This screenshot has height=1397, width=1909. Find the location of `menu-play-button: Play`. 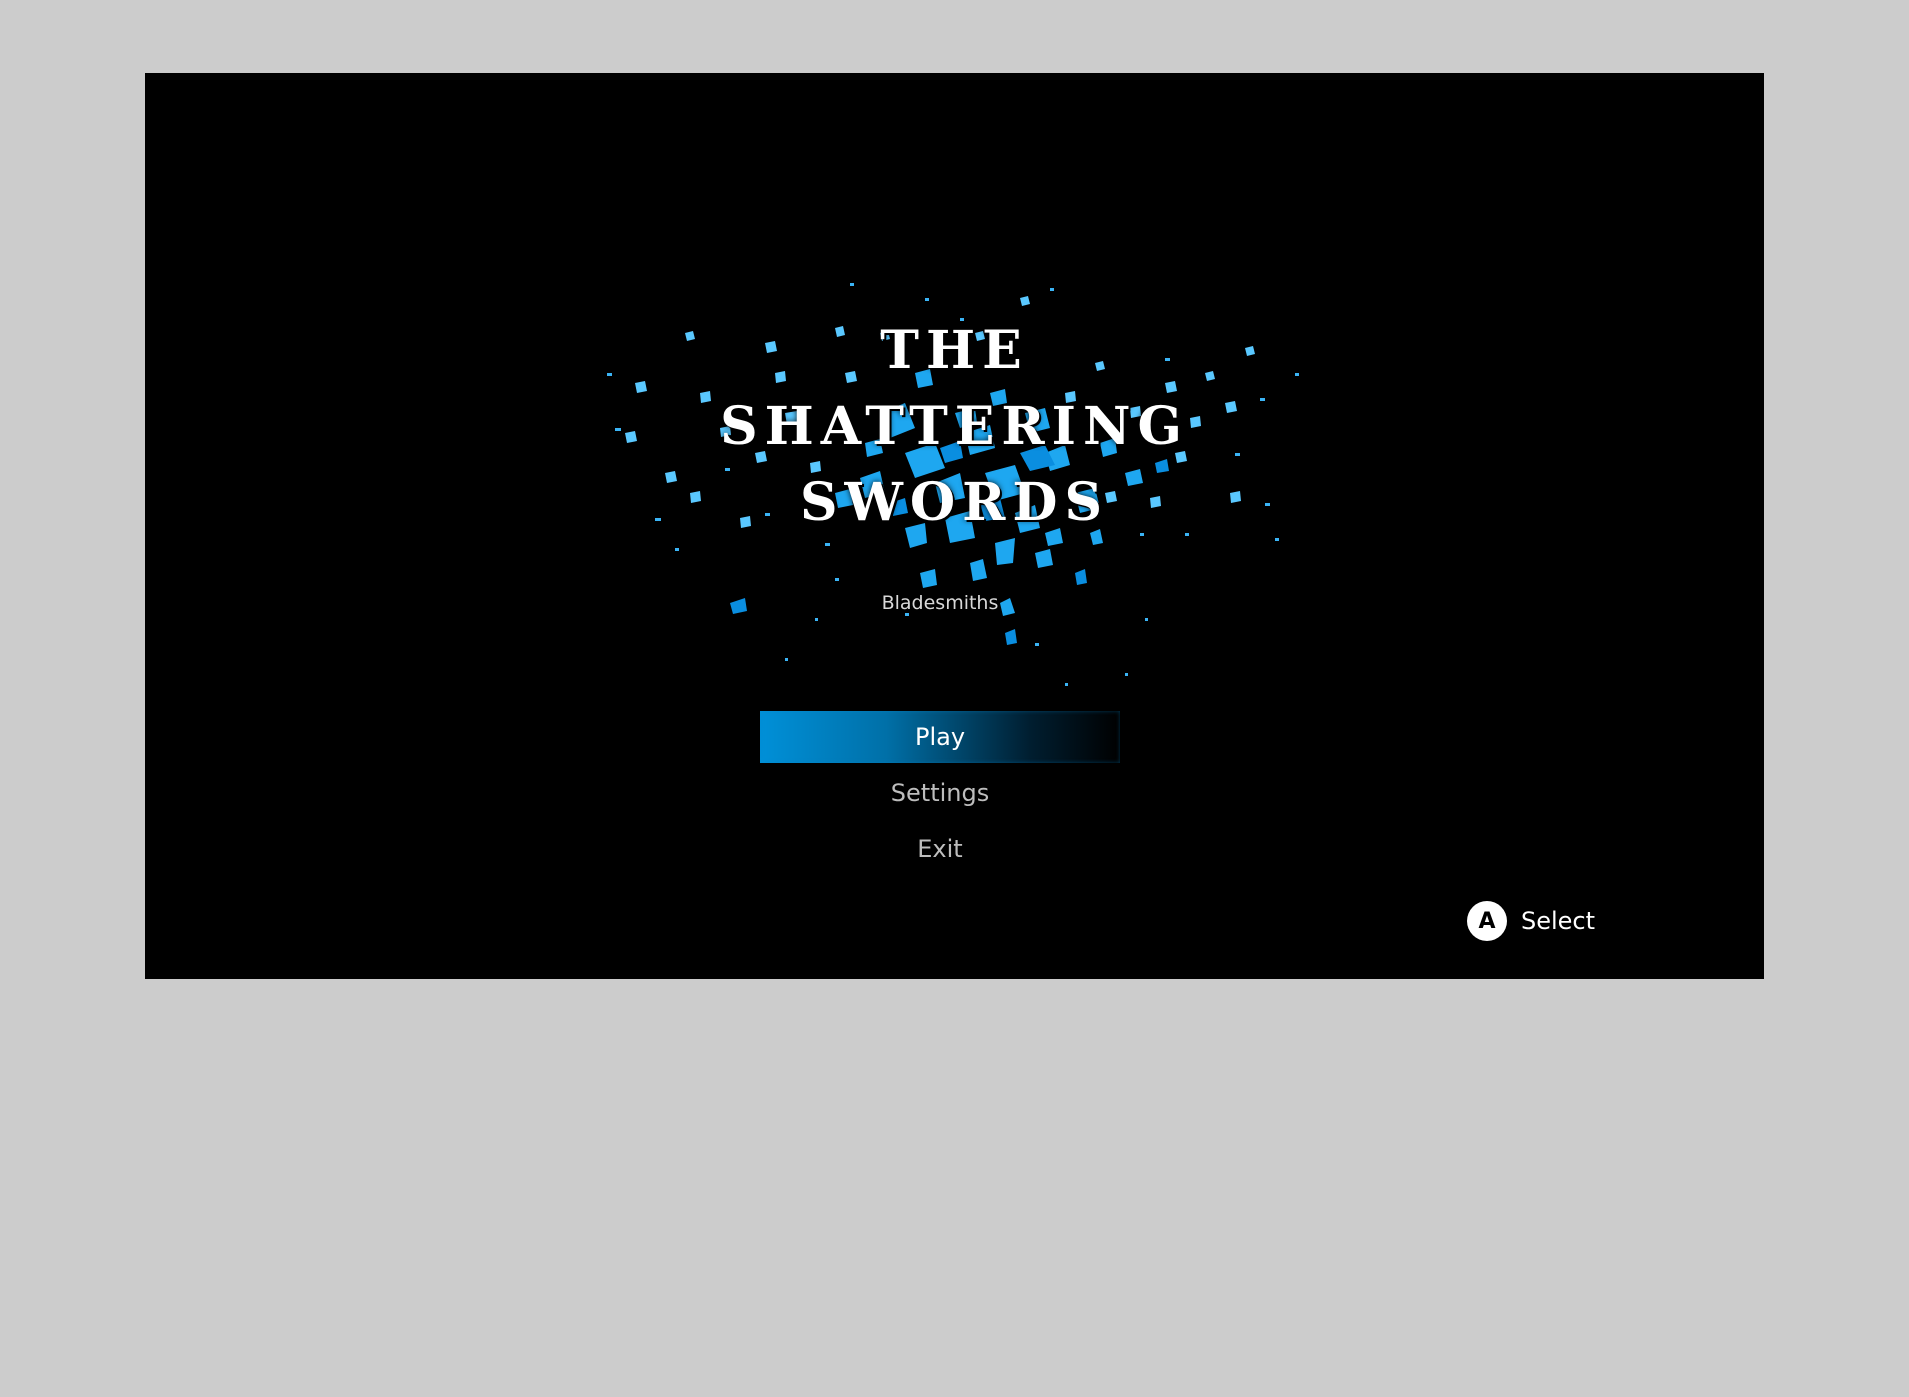

menu-play-button: Play is located at coordinates (940, 737).